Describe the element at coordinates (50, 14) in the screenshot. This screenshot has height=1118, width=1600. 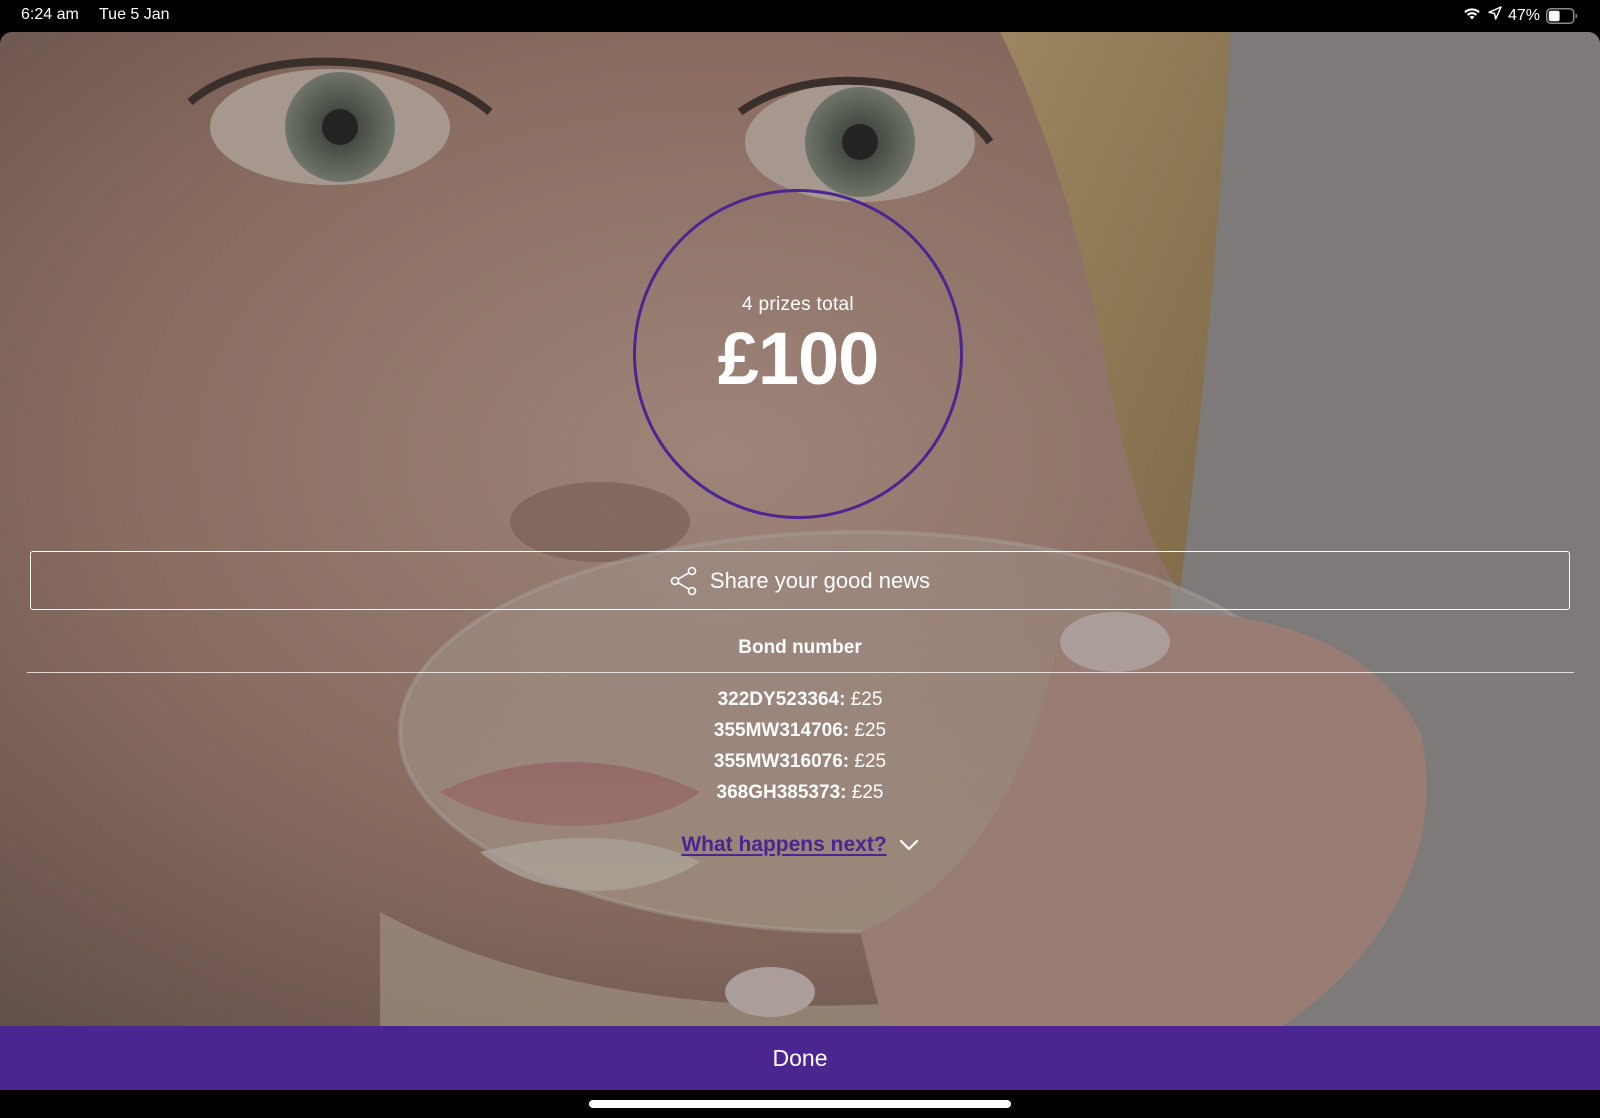
I see `status-time: 6:24 am` at that location.